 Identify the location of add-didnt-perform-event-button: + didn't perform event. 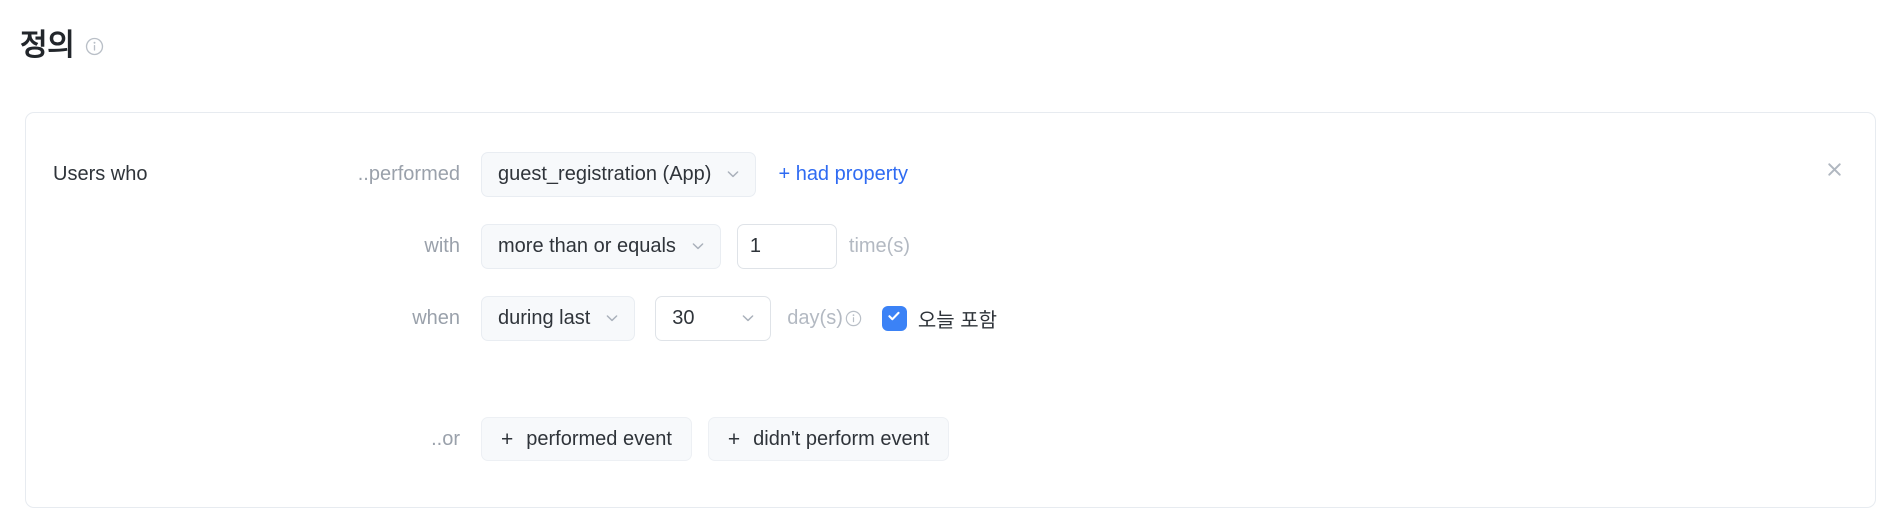
(828, 439).